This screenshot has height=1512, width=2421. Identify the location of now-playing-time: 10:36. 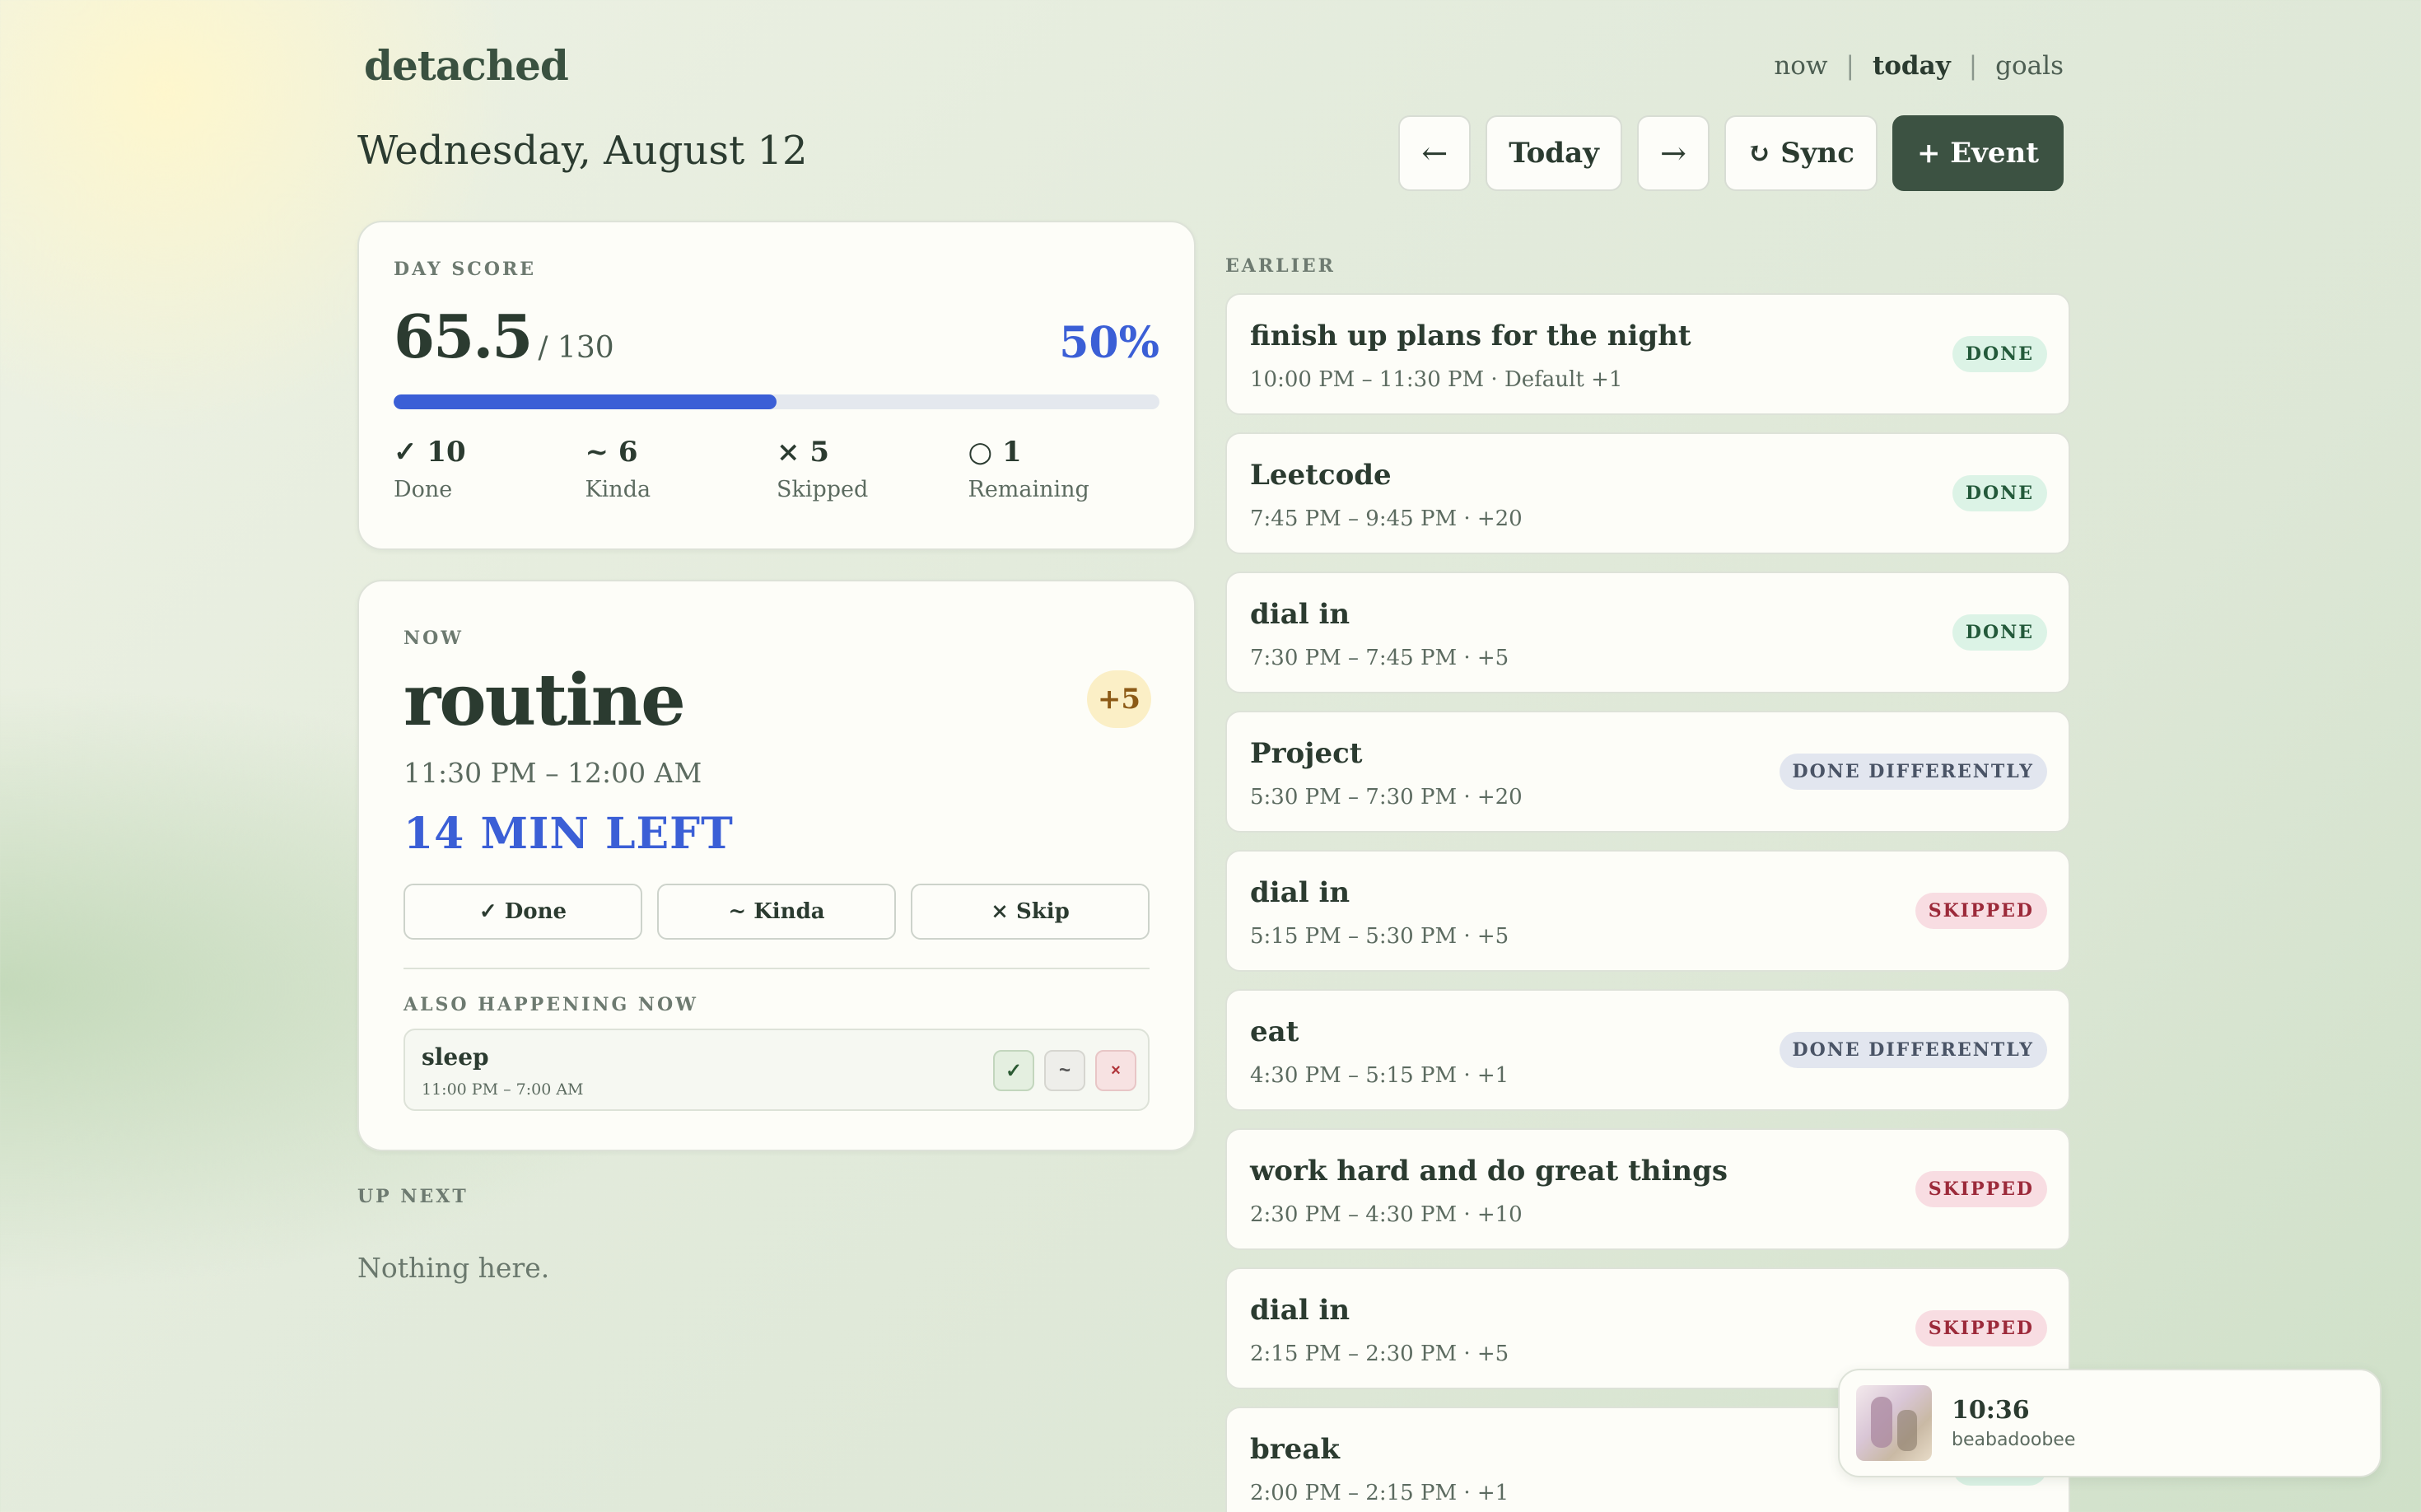
(1991, 1410).